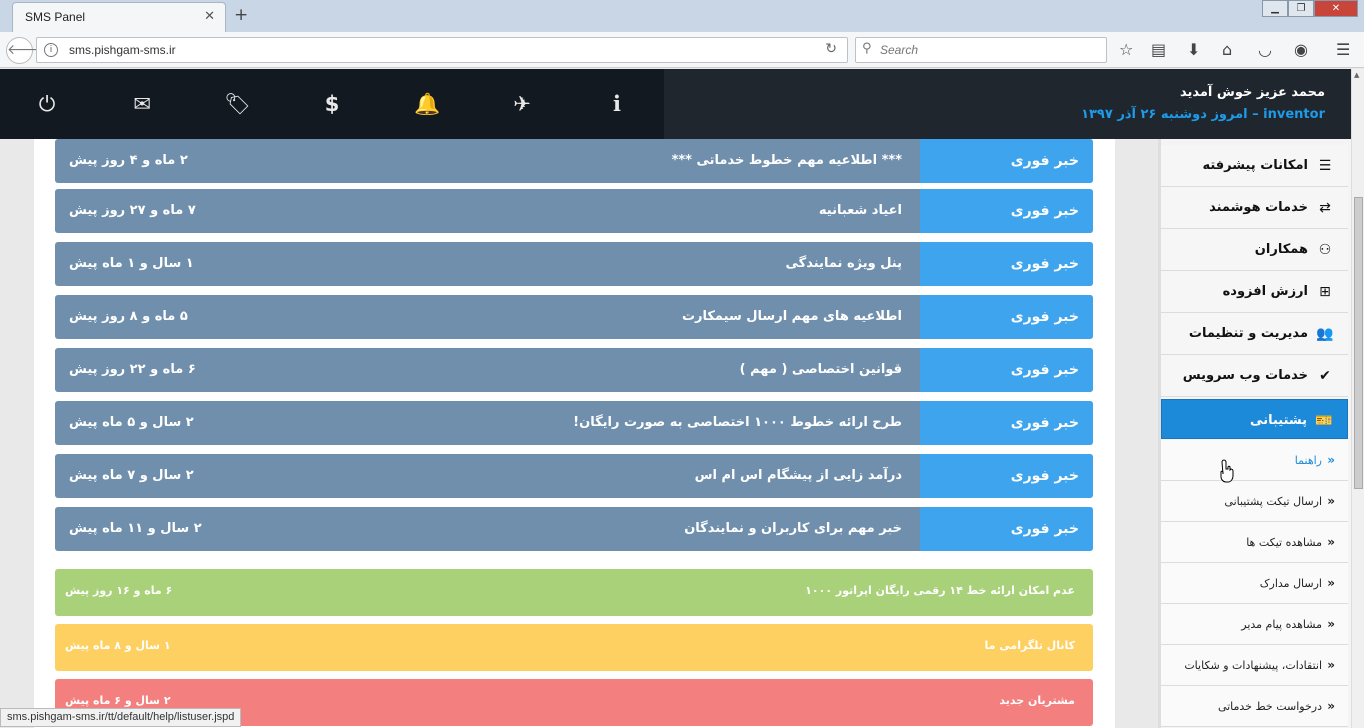  I want to click on envelope-icon: ✉, so click(142, 104).